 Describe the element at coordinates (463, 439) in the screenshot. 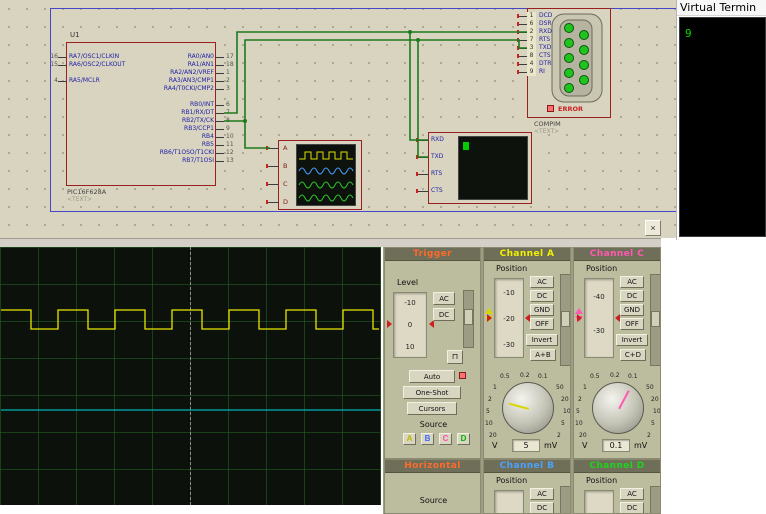

I see `source-d-button: D` at that location.